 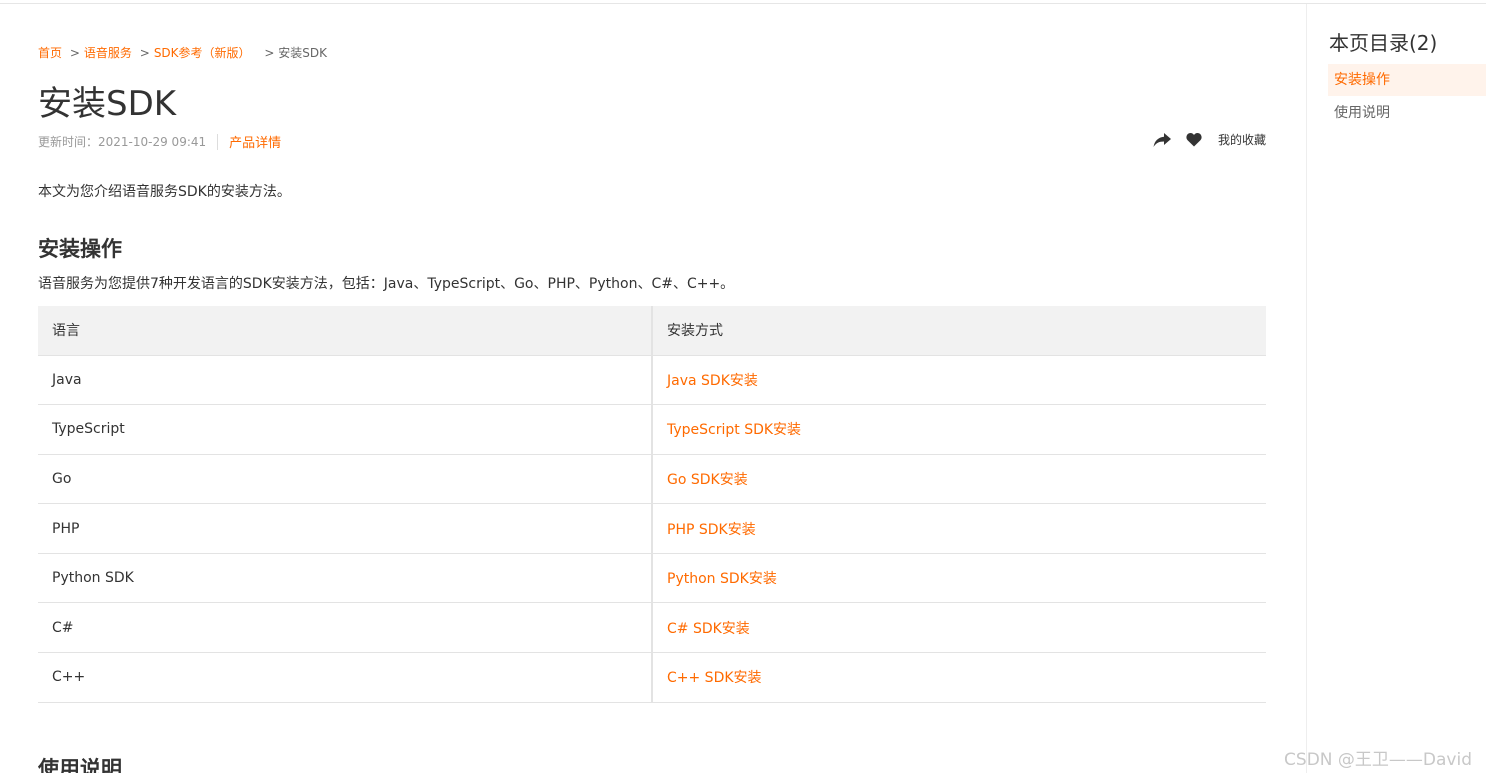 I want to click on table-row: TypeScript TypeScript SDK安装, so click(x=652, y=429).